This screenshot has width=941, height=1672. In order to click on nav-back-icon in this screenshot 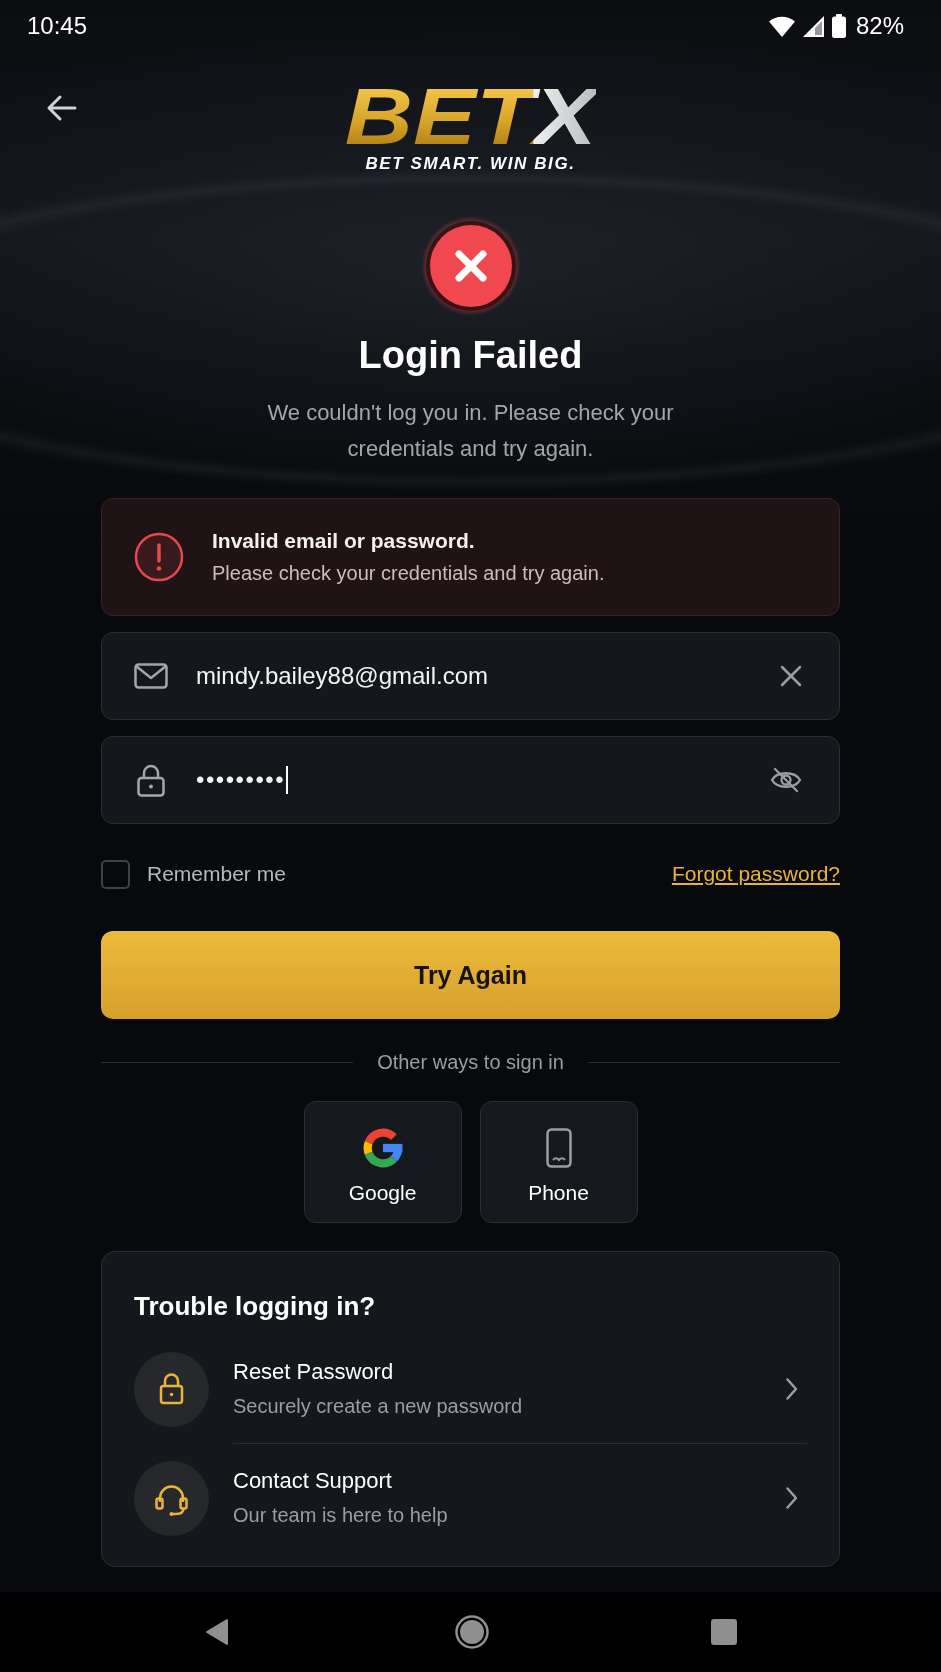, I will do `click(216, 1632)`.